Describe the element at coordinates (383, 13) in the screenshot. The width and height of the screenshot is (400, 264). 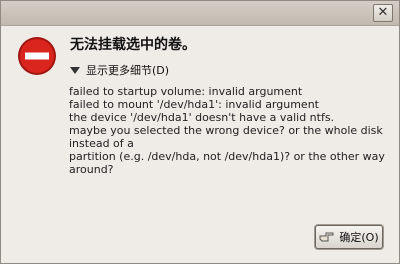
I see `close-button: ✕` at that location.